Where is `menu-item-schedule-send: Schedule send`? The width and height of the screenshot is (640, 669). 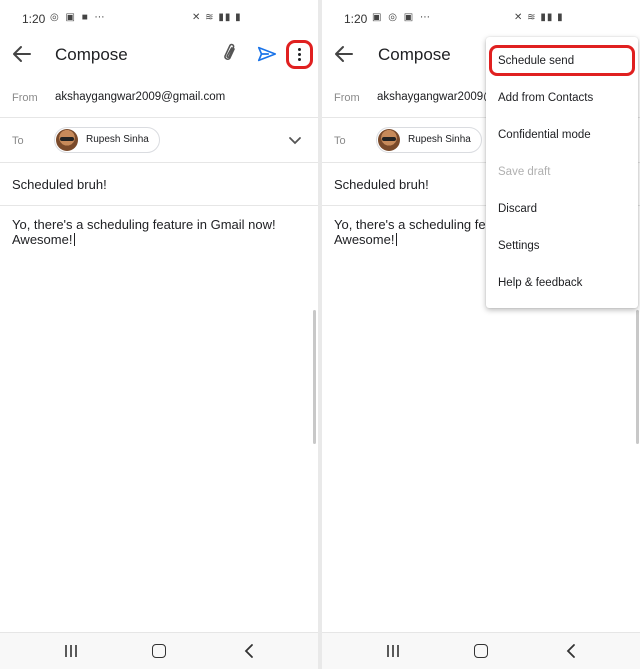
menu-item-schedule-send: Schedule send is located at coordinates (562, 61).